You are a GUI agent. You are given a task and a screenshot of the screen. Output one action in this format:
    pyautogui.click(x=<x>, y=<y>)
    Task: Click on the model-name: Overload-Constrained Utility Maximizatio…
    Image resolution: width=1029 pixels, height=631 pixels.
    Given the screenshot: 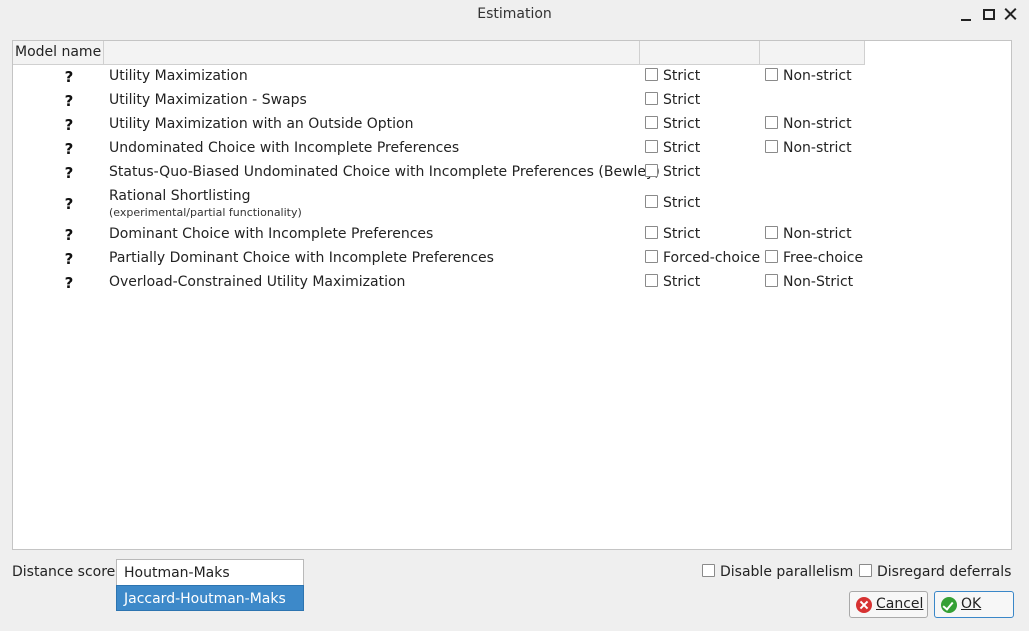 What is the action you would take?
    pyautogui.click(x=257, y=282)
    